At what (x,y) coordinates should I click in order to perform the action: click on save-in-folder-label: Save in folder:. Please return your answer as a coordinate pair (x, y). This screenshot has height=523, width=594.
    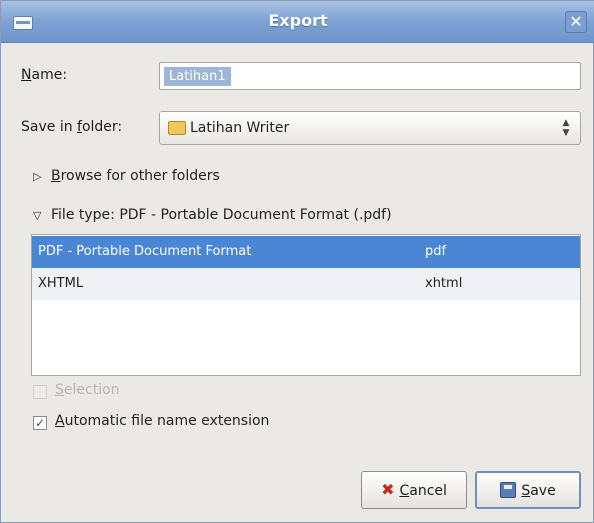
    Looking at the image, I should click on (71, 127).